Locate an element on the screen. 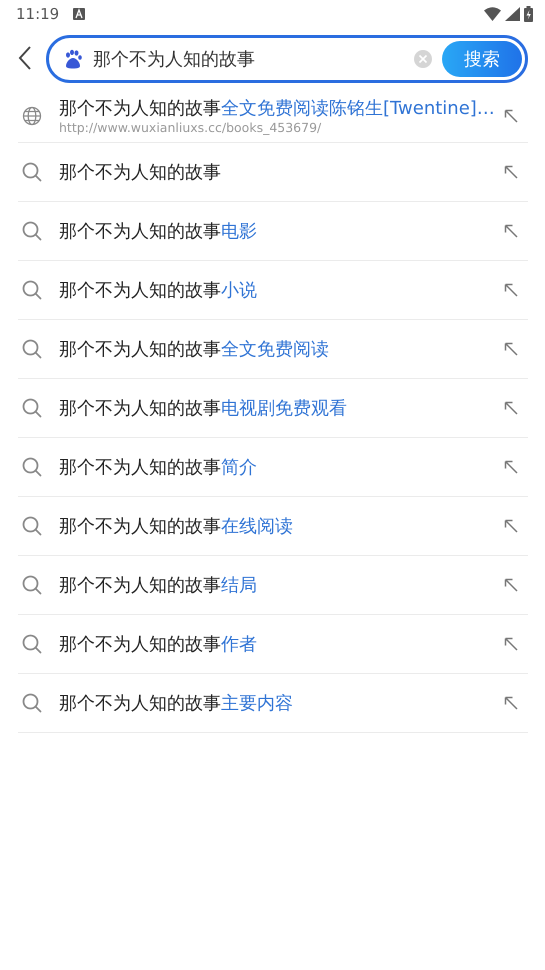 This screenshot has width=545, height=970. suggestion-text: 那个不为人知的故事电视剧免费观看 is located at coordinates (278, 408).